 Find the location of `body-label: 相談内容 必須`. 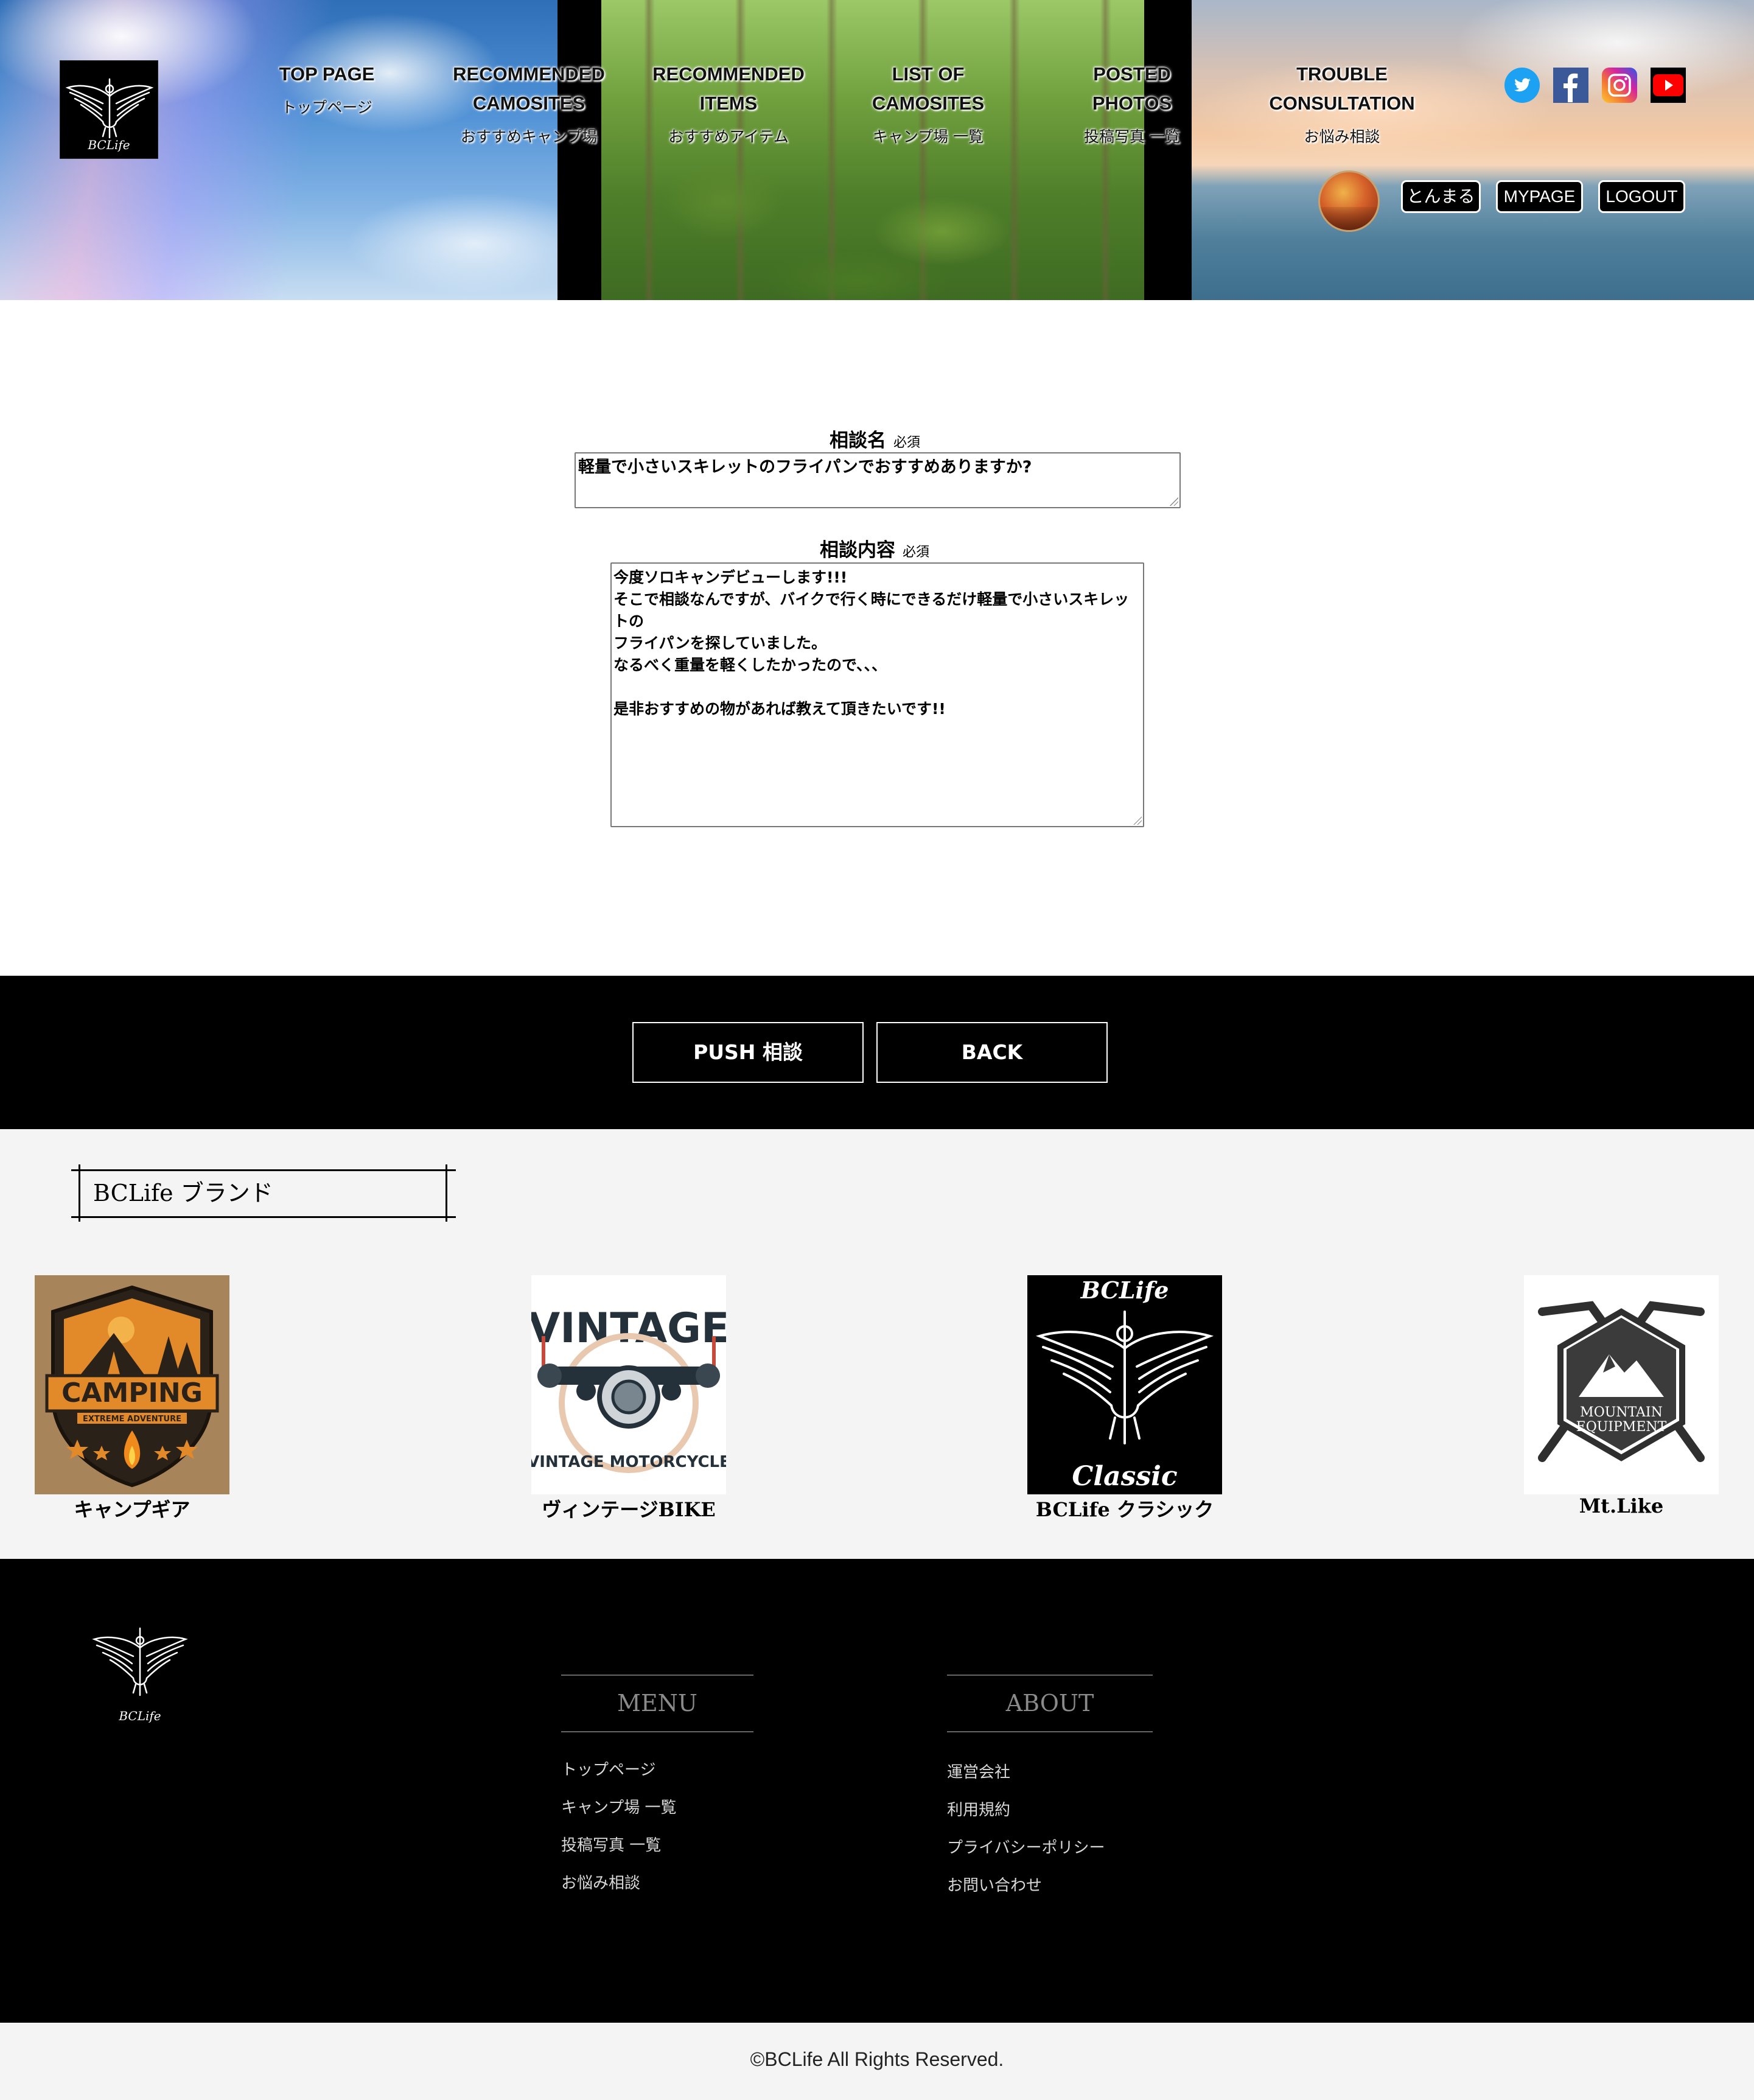

body-label: 相談内容 必須 is located at coordinates (874, 548).